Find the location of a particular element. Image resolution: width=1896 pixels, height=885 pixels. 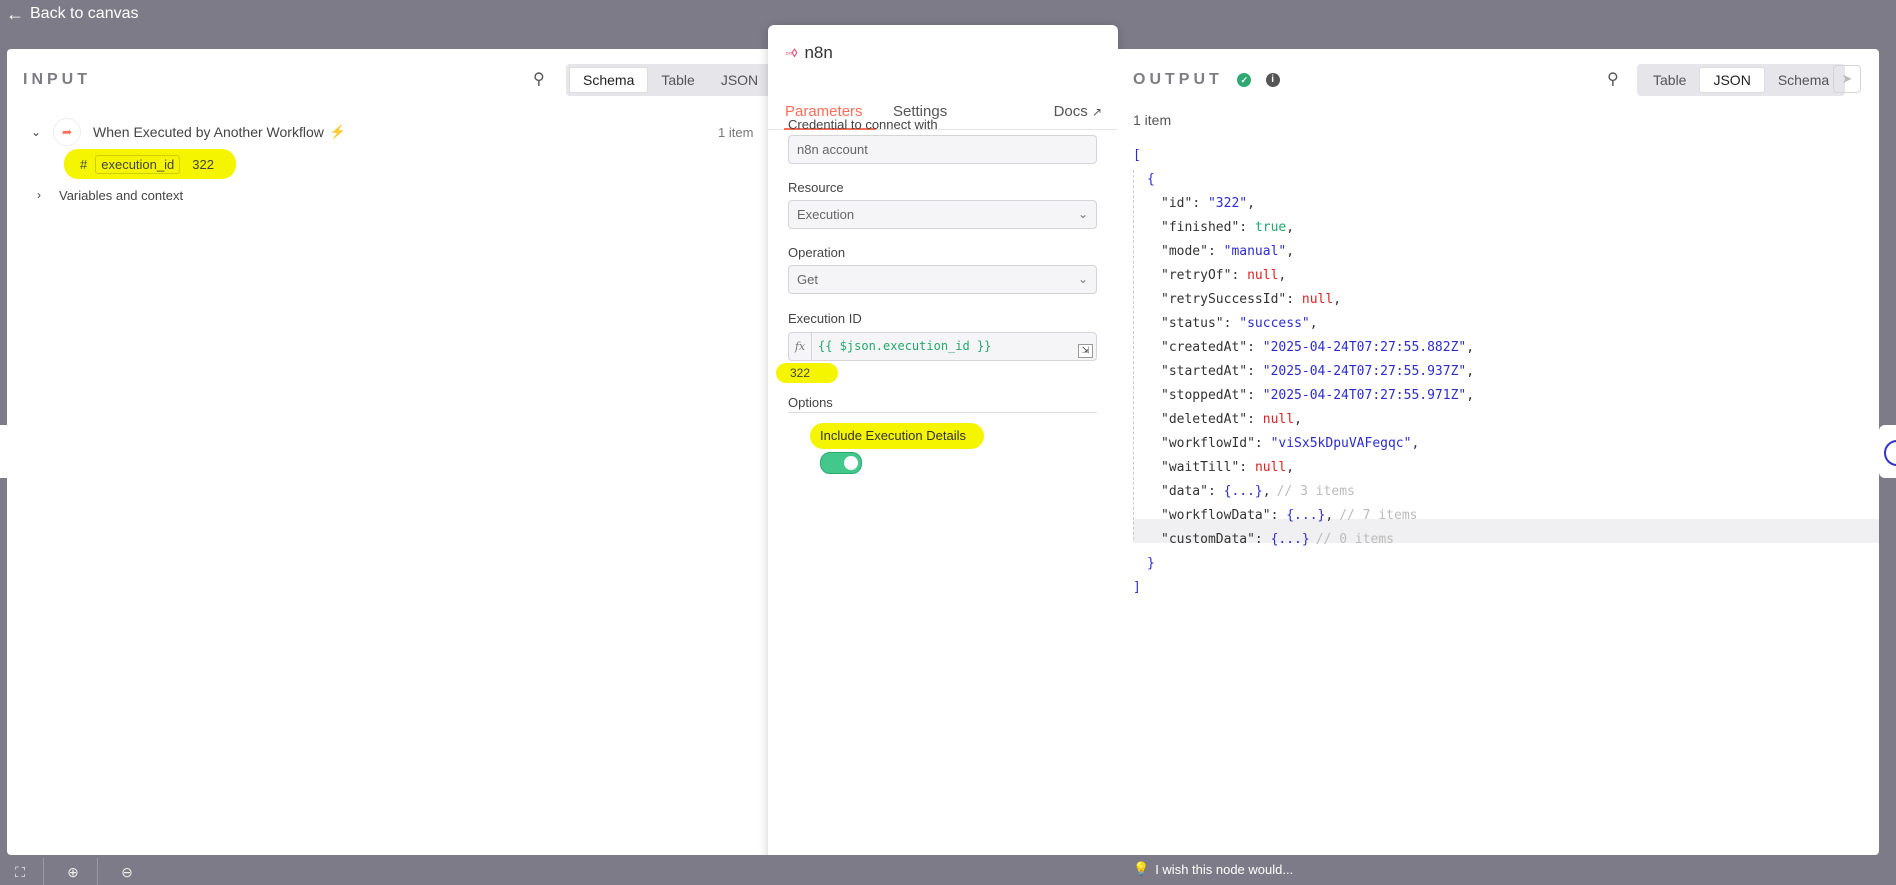

input-view-table: Table is located at coordinates (677, 80).